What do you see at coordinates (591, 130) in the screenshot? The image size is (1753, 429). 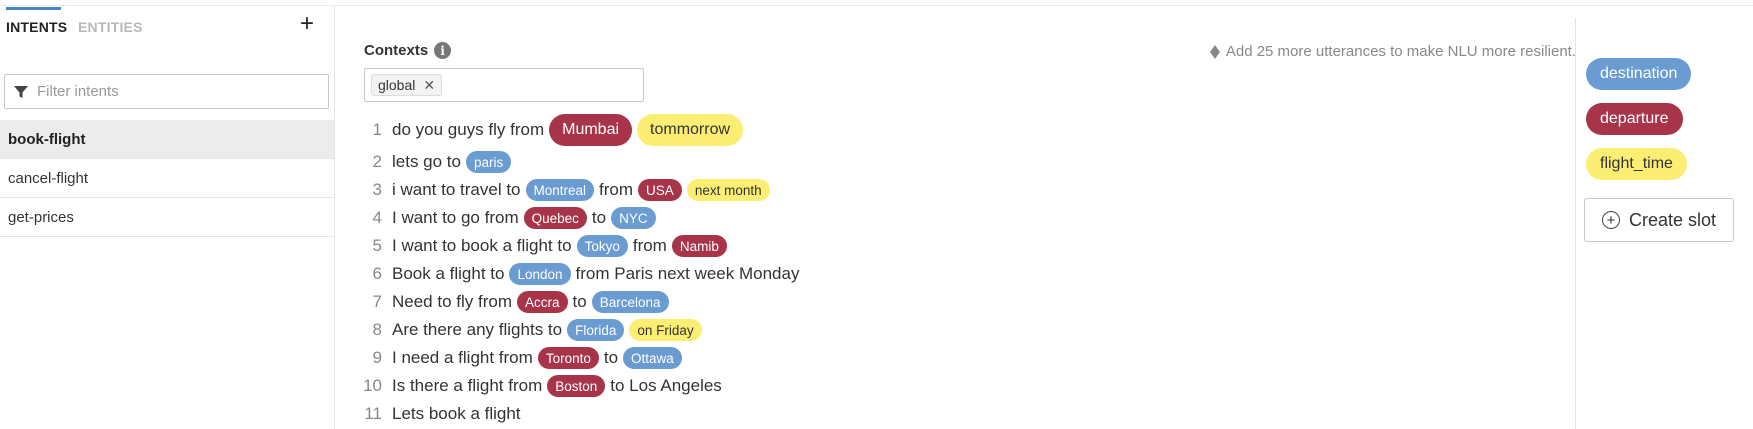 I see `entity-tag-departure: Mumbai` at bounding box center [591, 130].